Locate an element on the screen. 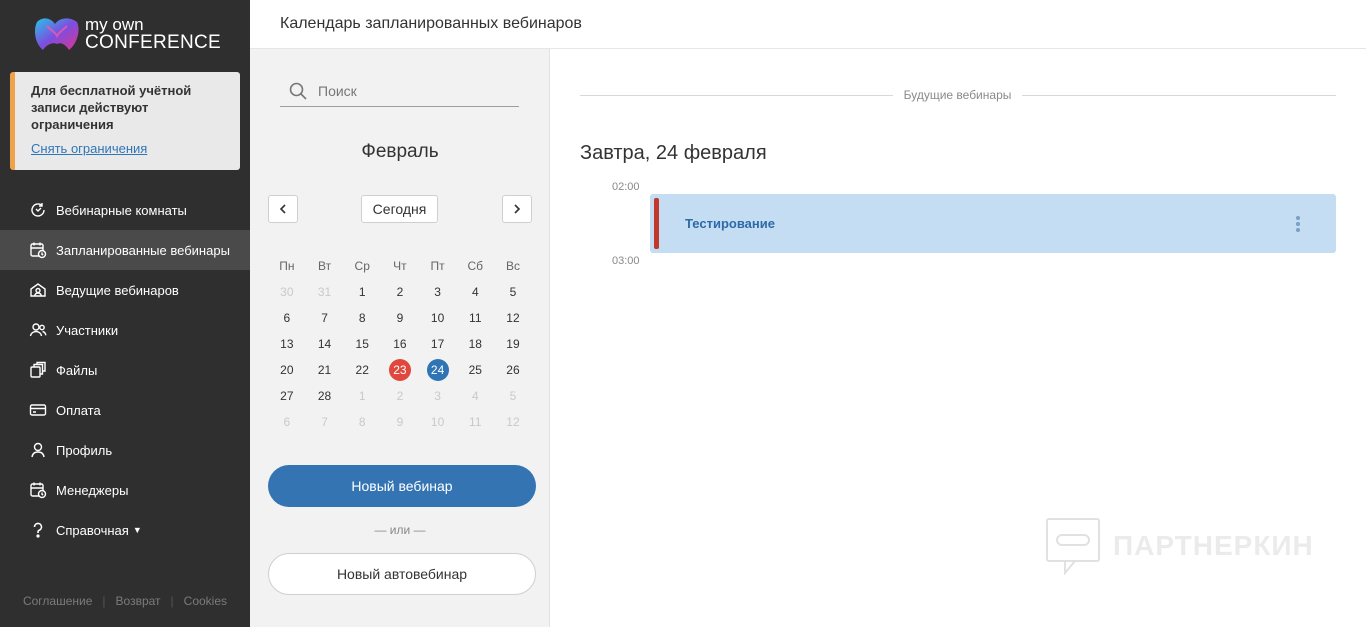 This screenshot has width=1366, height=627. search-icon is located at coordinates (298, 91).